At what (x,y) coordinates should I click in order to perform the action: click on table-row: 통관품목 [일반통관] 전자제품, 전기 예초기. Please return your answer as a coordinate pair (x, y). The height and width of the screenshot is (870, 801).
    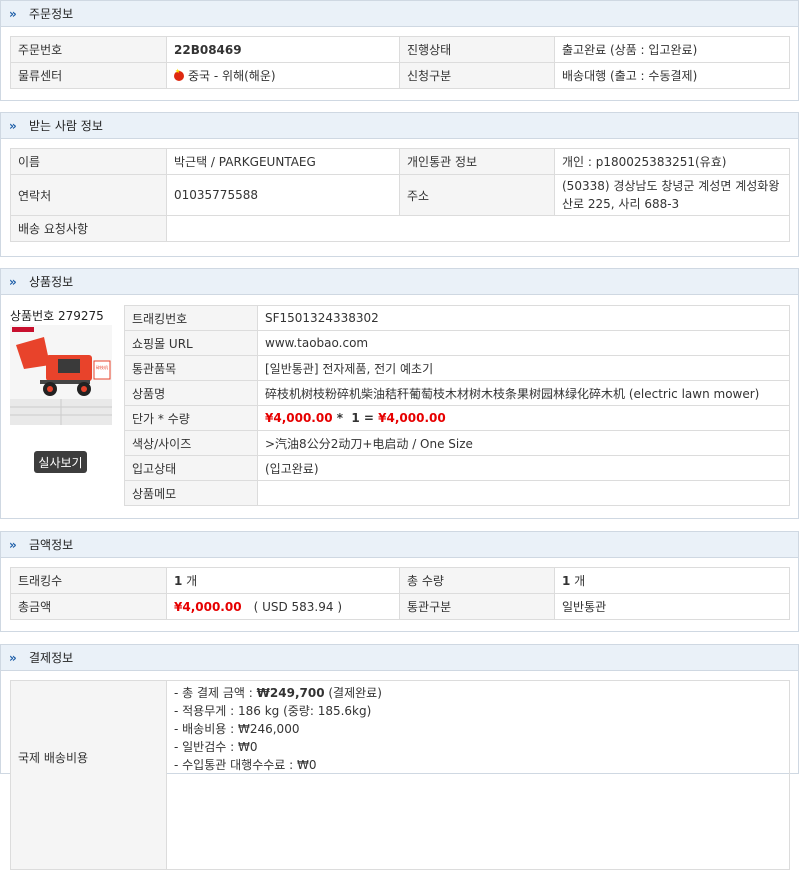
    Looking at the image, I should click on (457, 368).